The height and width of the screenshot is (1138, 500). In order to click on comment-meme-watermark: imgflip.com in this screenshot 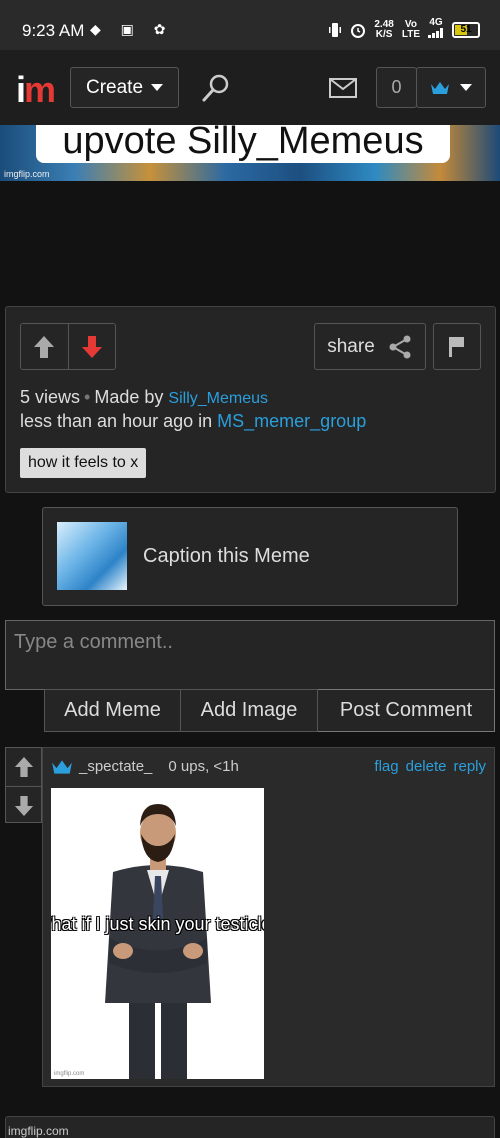, I will do `click(69, 1074)`.